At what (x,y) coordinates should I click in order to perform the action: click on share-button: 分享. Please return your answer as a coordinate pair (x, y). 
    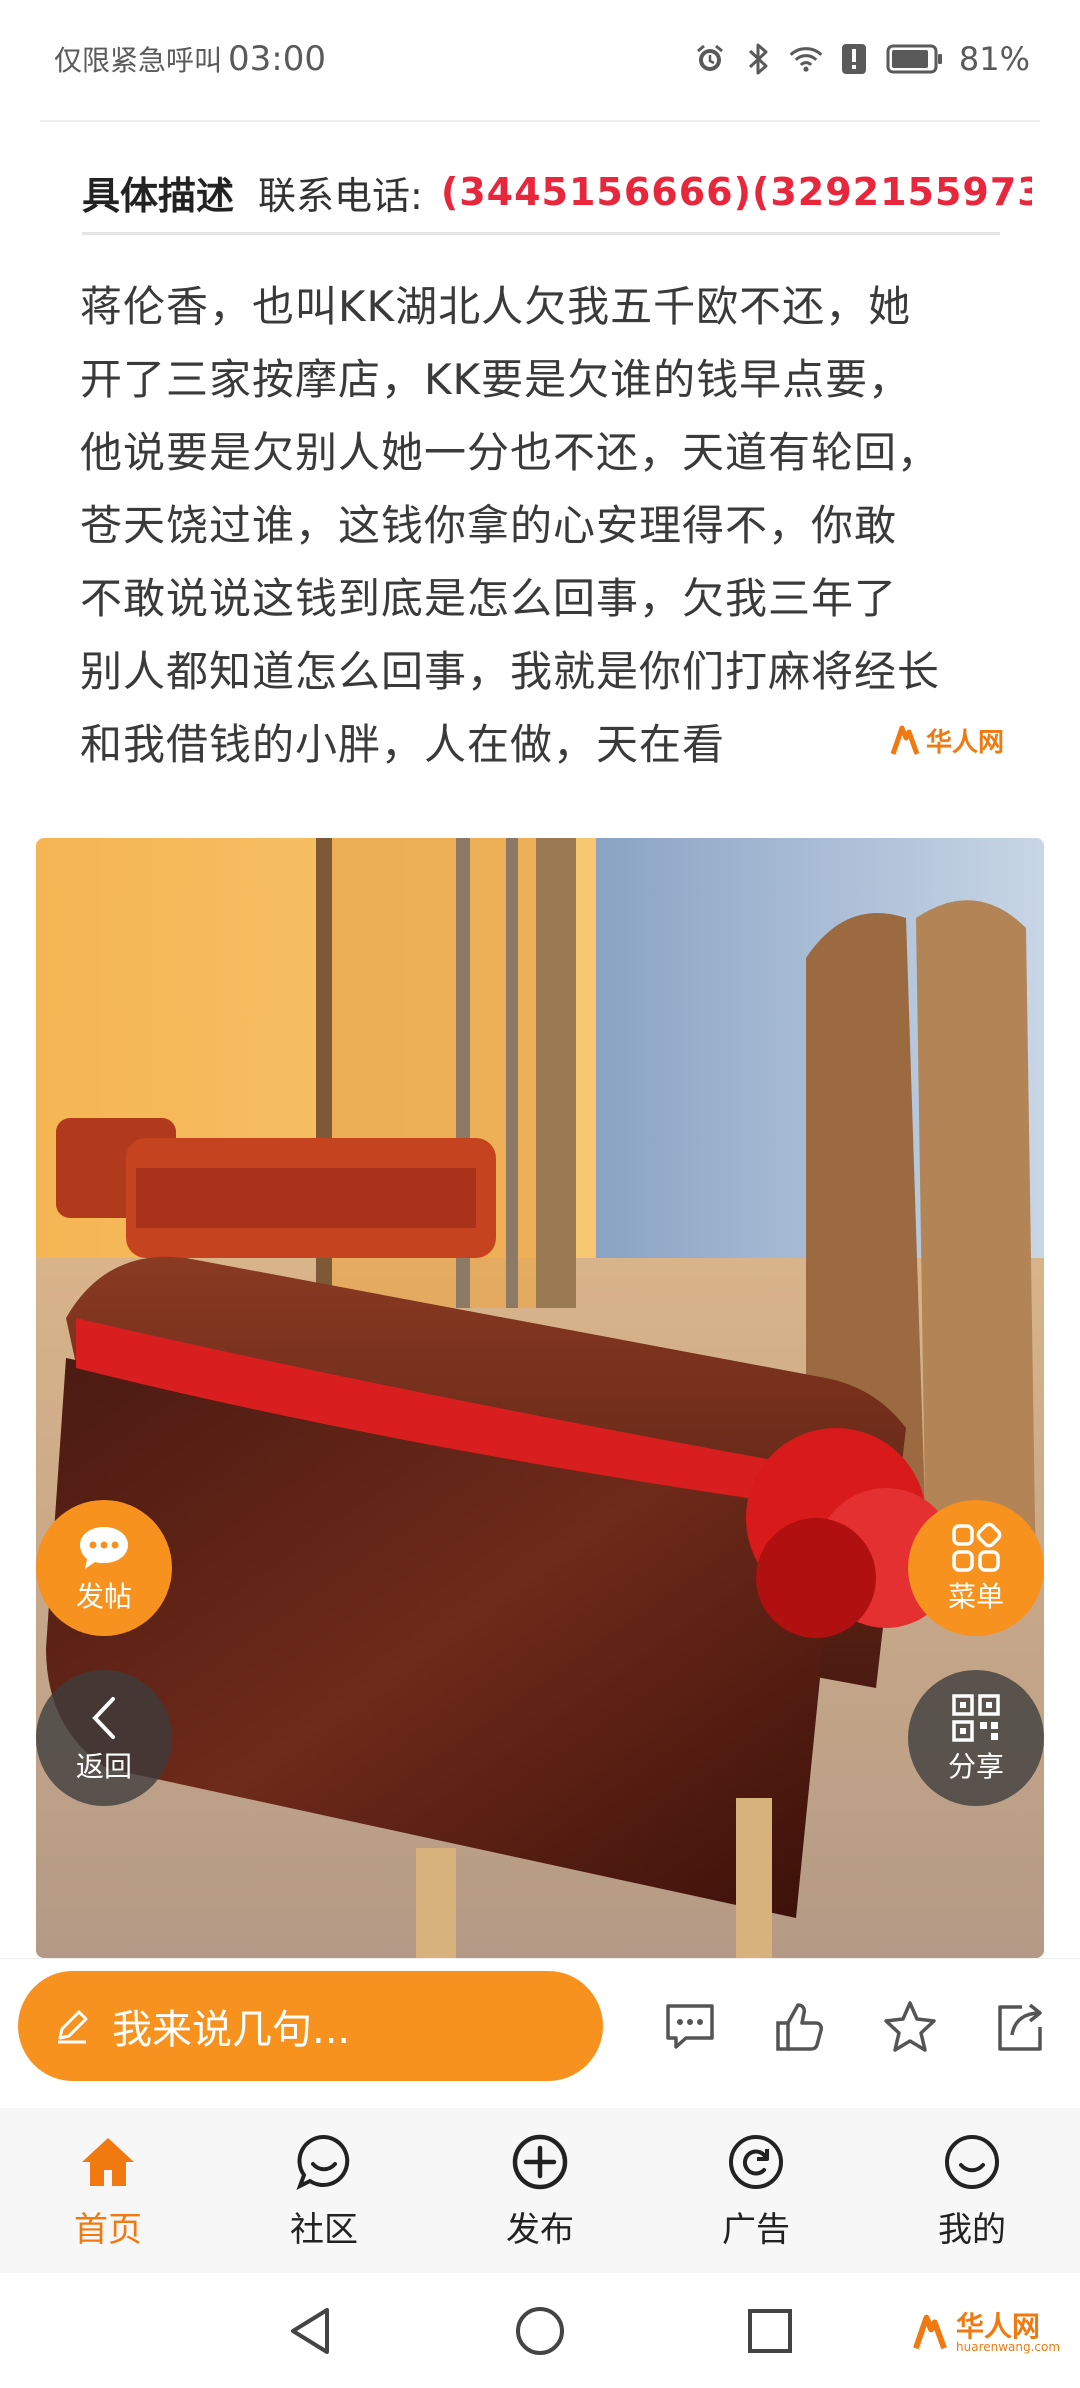
    Looking at the image, I should click on (976, 1738).